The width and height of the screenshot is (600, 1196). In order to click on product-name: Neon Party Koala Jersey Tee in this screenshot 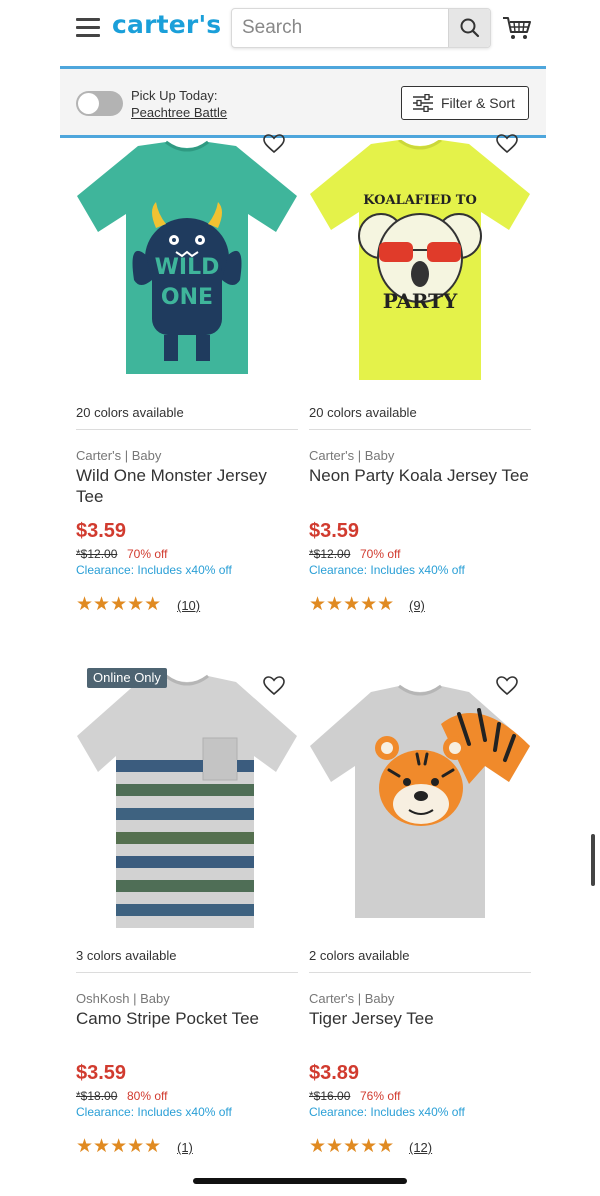, I will do `click(419, 475)`.